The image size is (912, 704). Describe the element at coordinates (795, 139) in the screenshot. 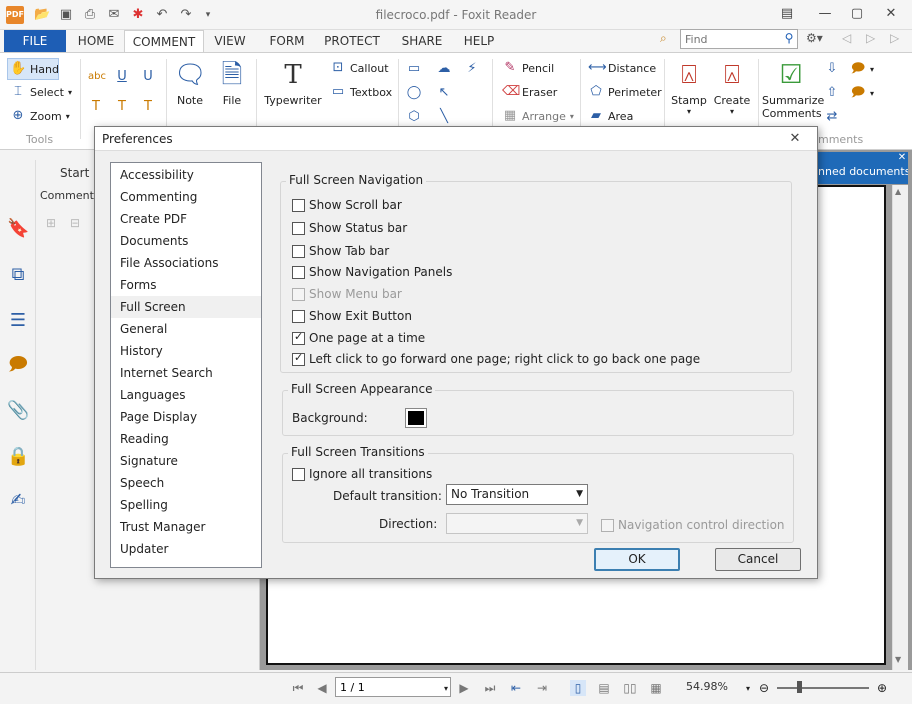

I see `dialog-close-icon: ✕` at that location.